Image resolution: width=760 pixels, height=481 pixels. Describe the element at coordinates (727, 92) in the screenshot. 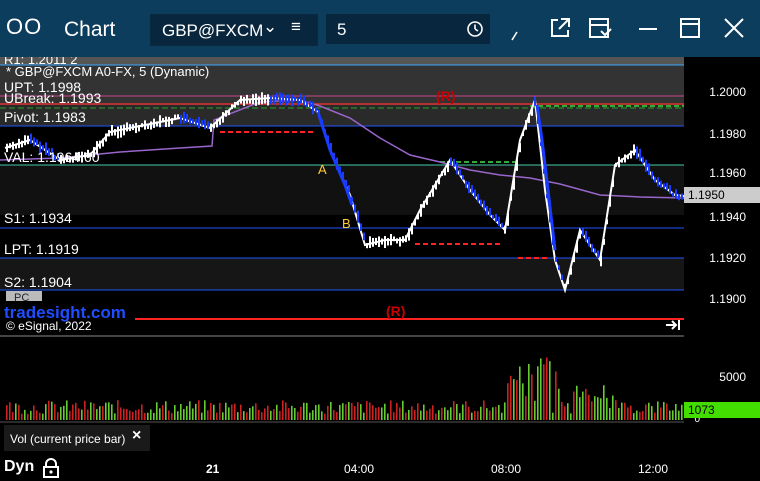

I see `price-tick: 1.2000` at that location.